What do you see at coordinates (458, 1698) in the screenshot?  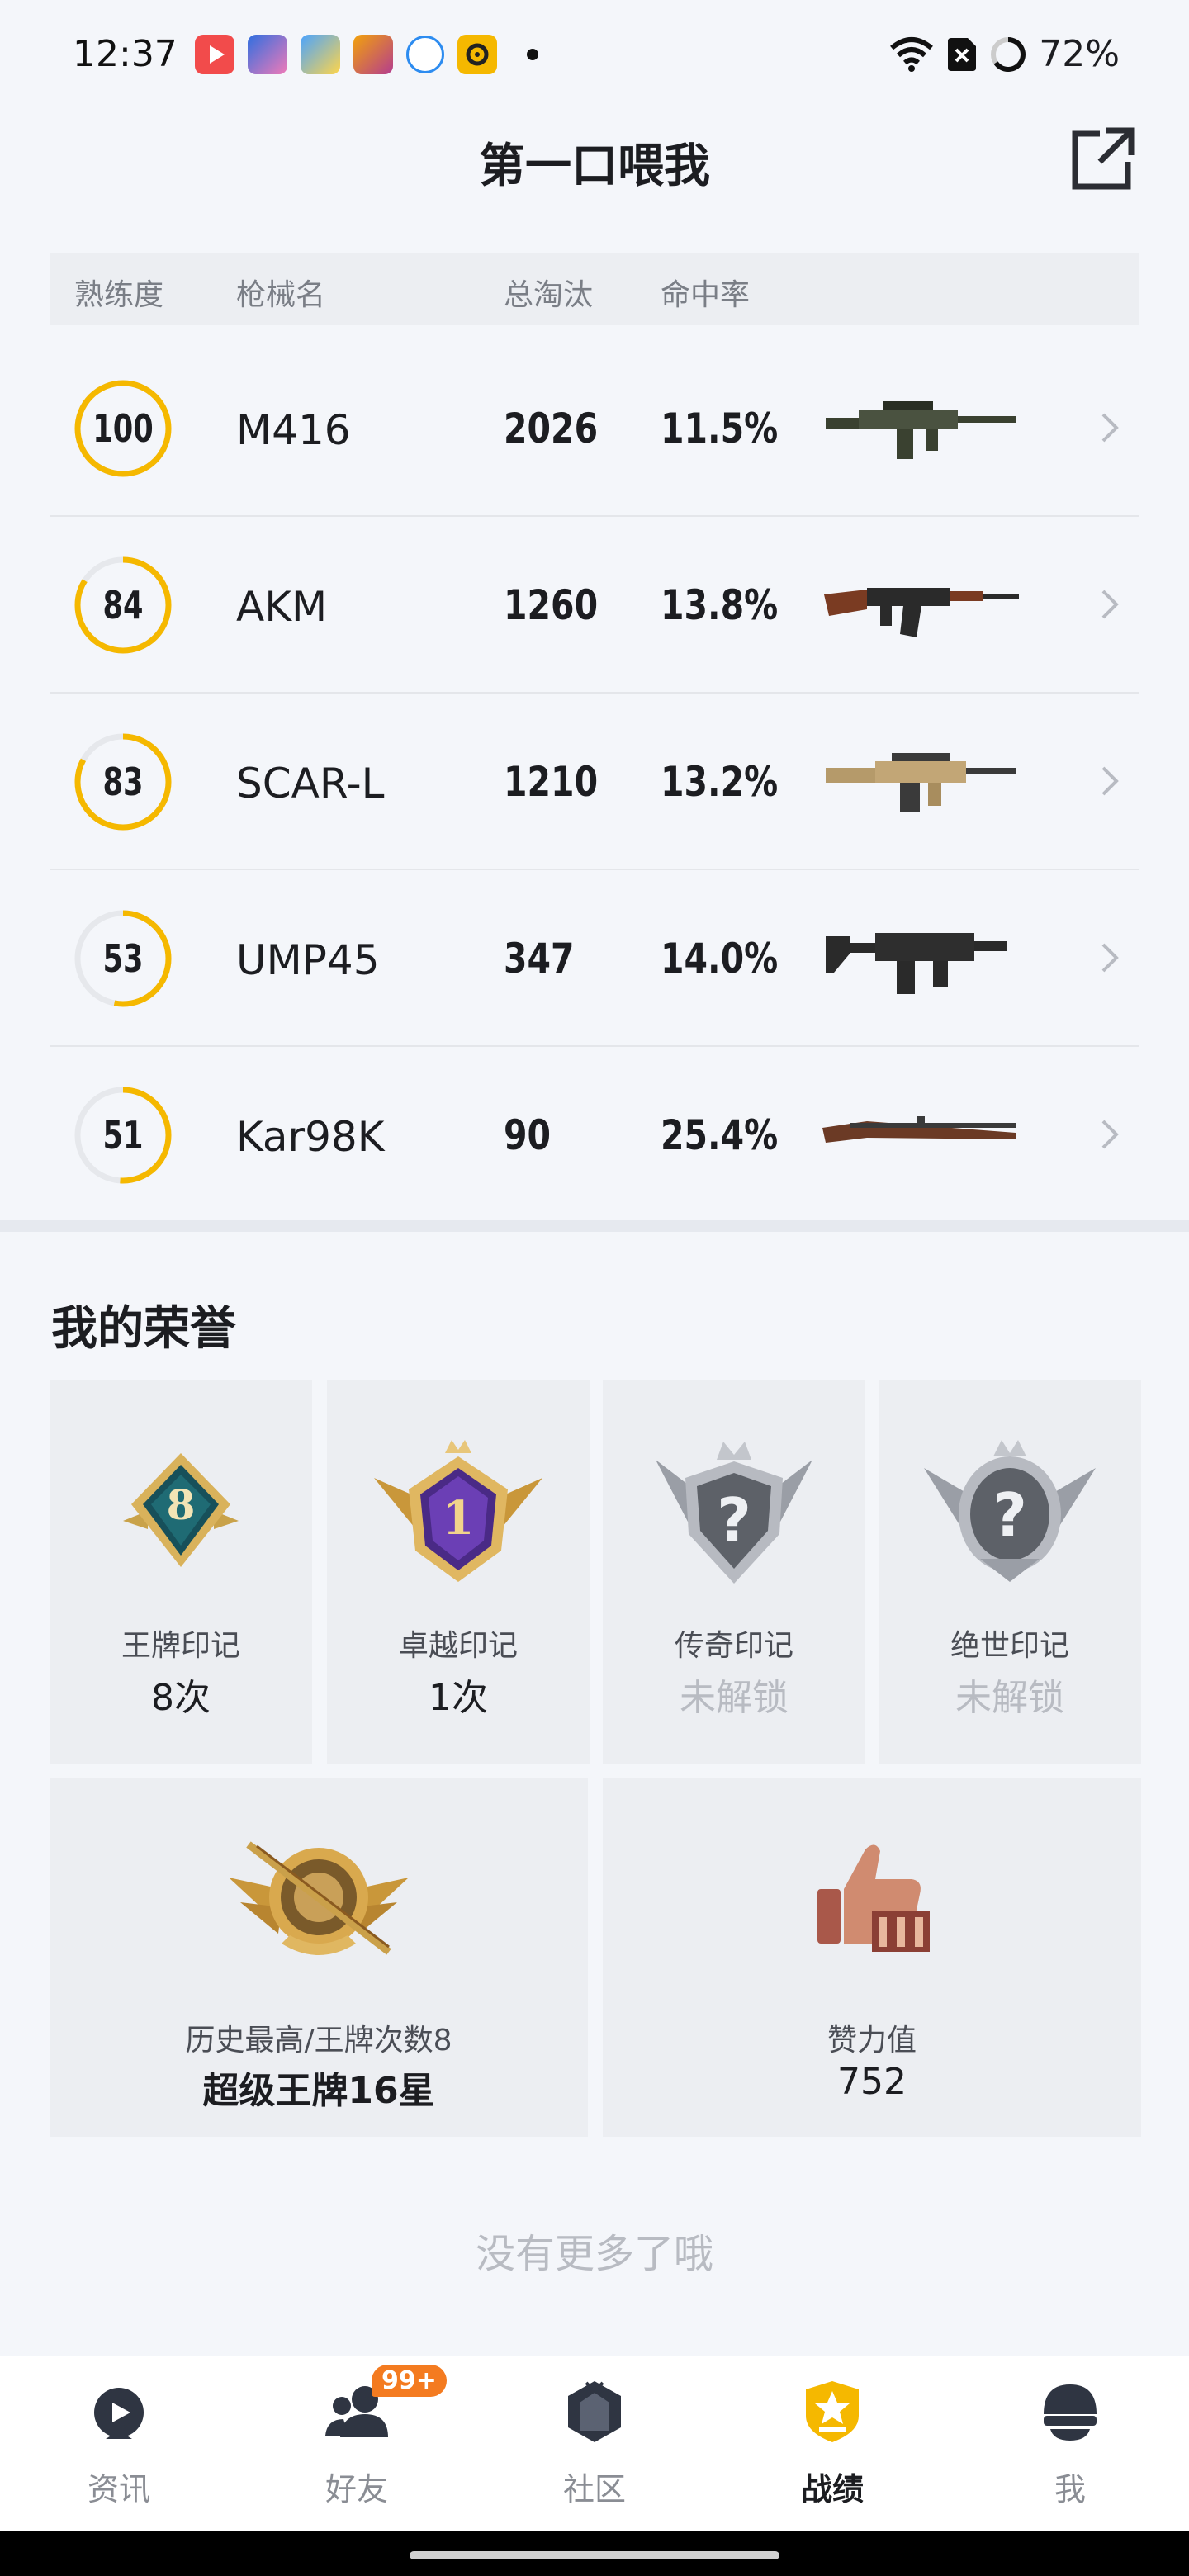 I see `honor-value: 1次` at bounding box center [458, 1698].